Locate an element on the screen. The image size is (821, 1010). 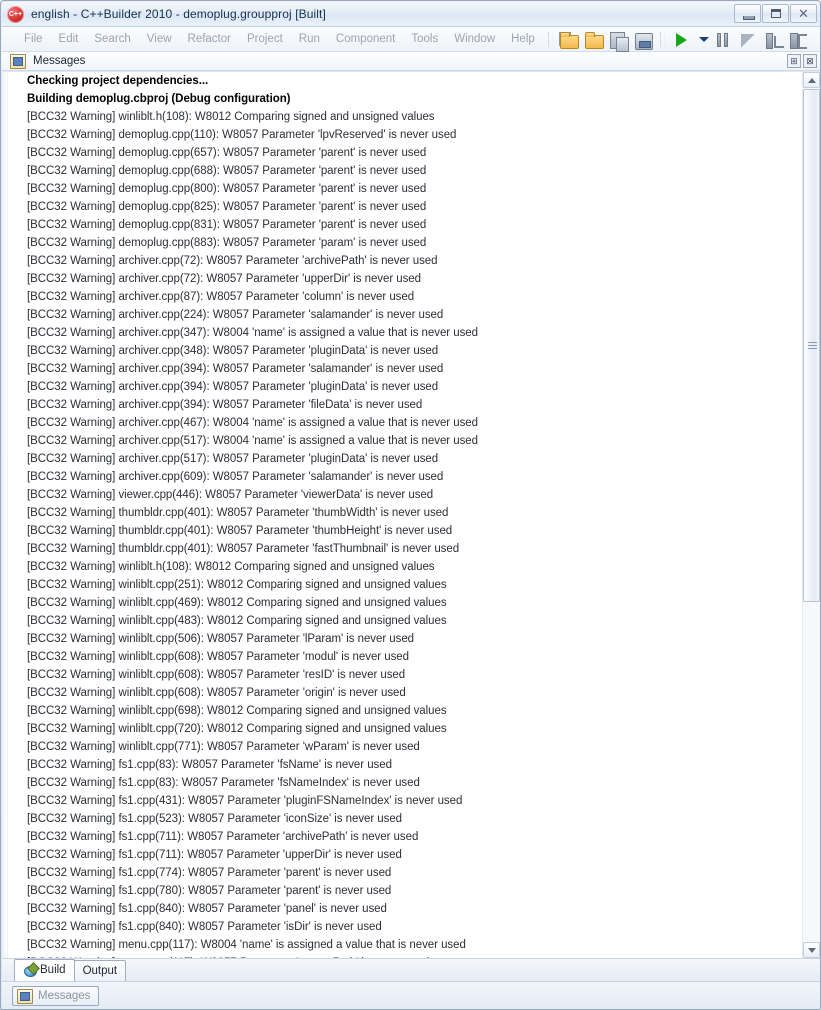
messages-icon is located at coordinates (25, 996).